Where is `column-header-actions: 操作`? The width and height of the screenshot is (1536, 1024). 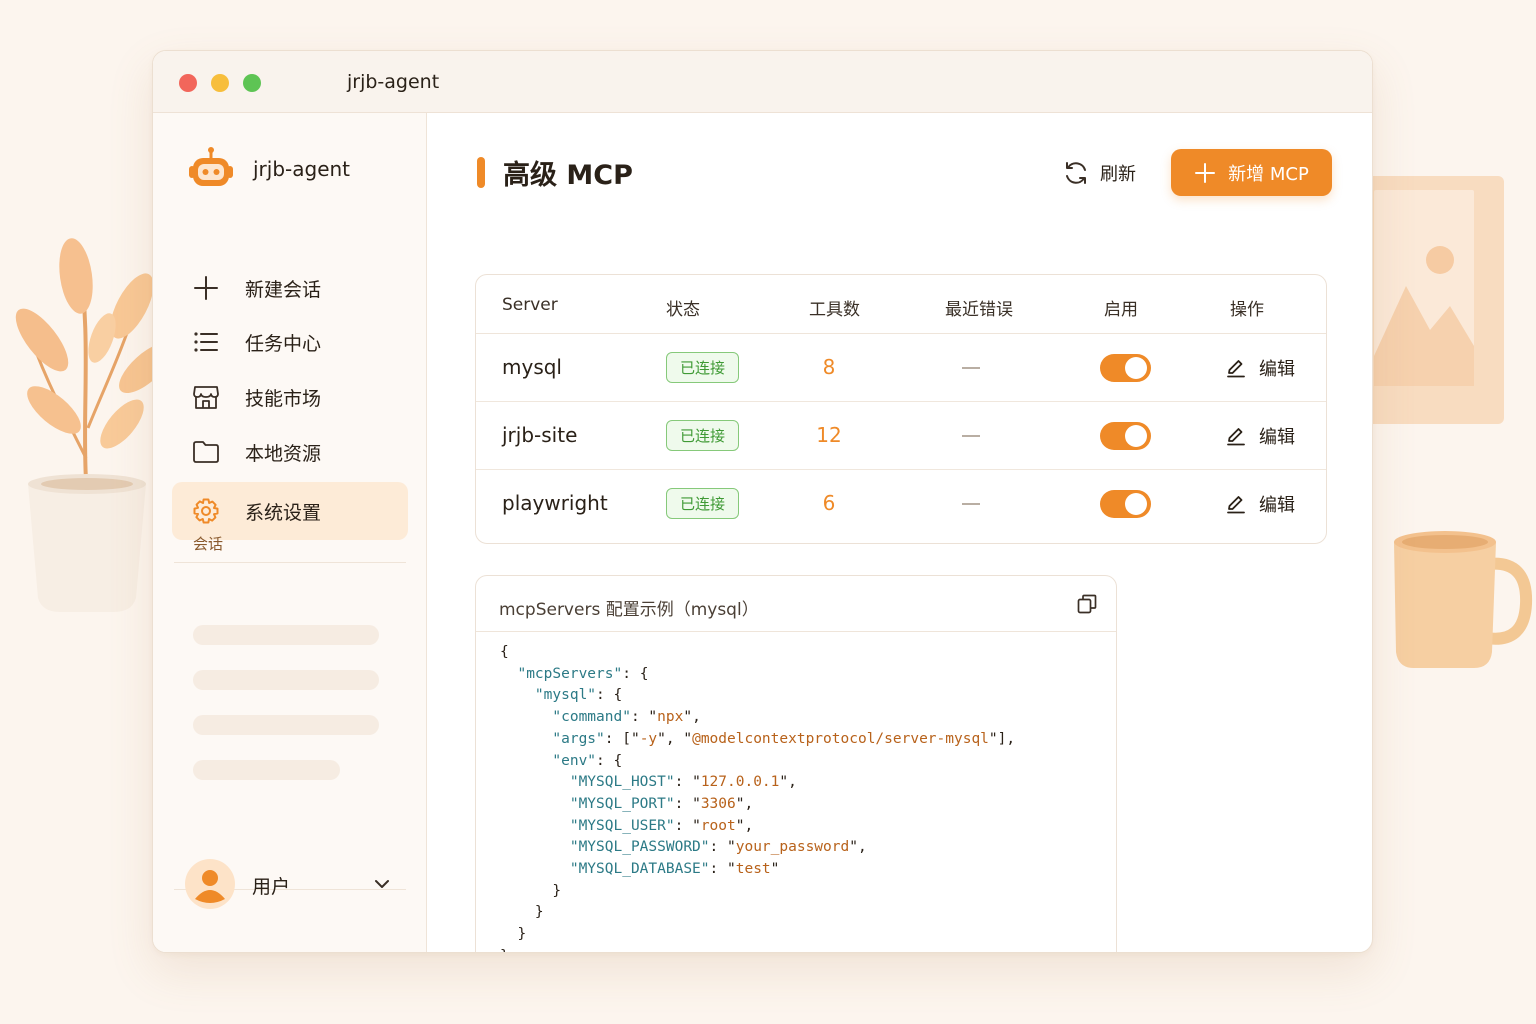 column-header-actions: 操作 is located at coordinates (1247, 310).